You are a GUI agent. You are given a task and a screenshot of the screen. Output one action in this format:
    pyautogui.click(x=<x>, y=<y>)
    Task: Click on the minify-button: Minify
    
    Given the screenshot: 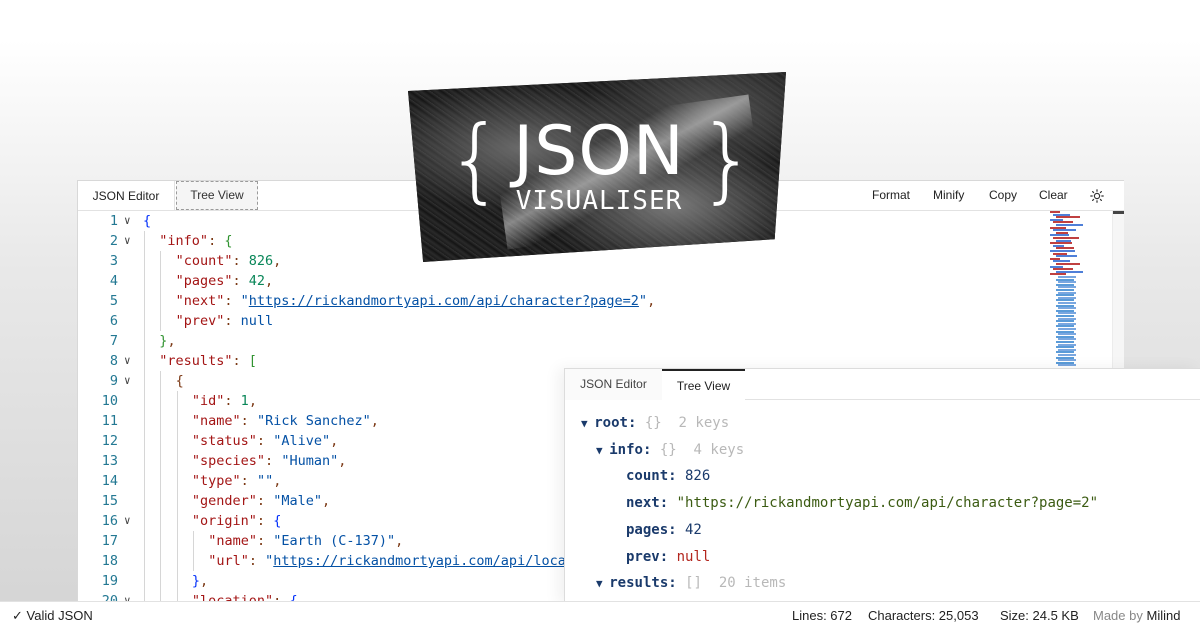 What is the action you would take?
    pyautogui.click(x=948, y=196)
    